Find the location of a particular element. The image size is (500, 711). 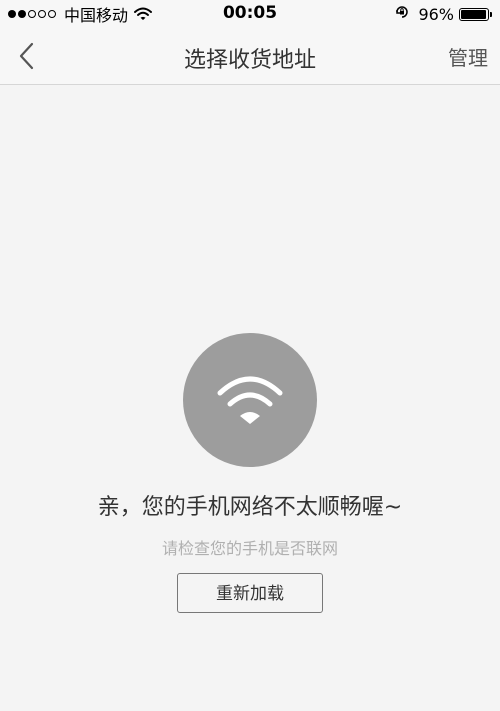

status-right: 96% is located at coordinates (443, 14).